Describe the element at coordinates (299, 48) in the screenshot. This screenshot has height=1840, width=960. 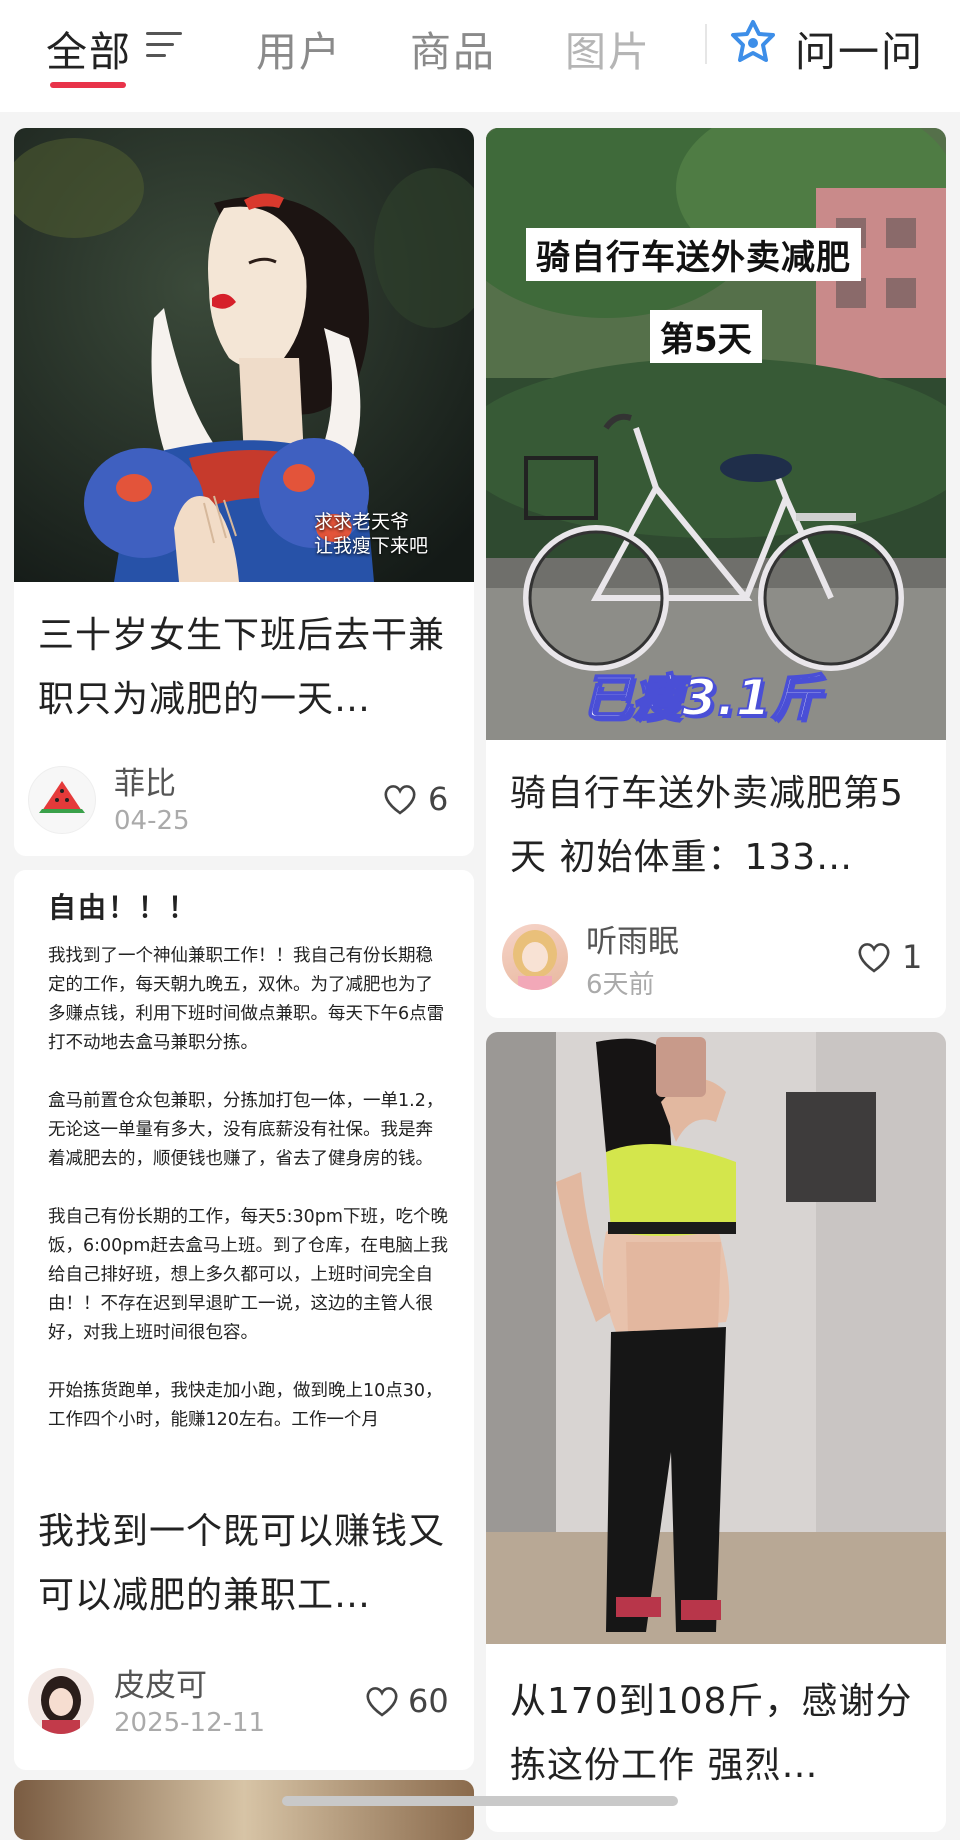
I see `tab-users: 用户` at that location.